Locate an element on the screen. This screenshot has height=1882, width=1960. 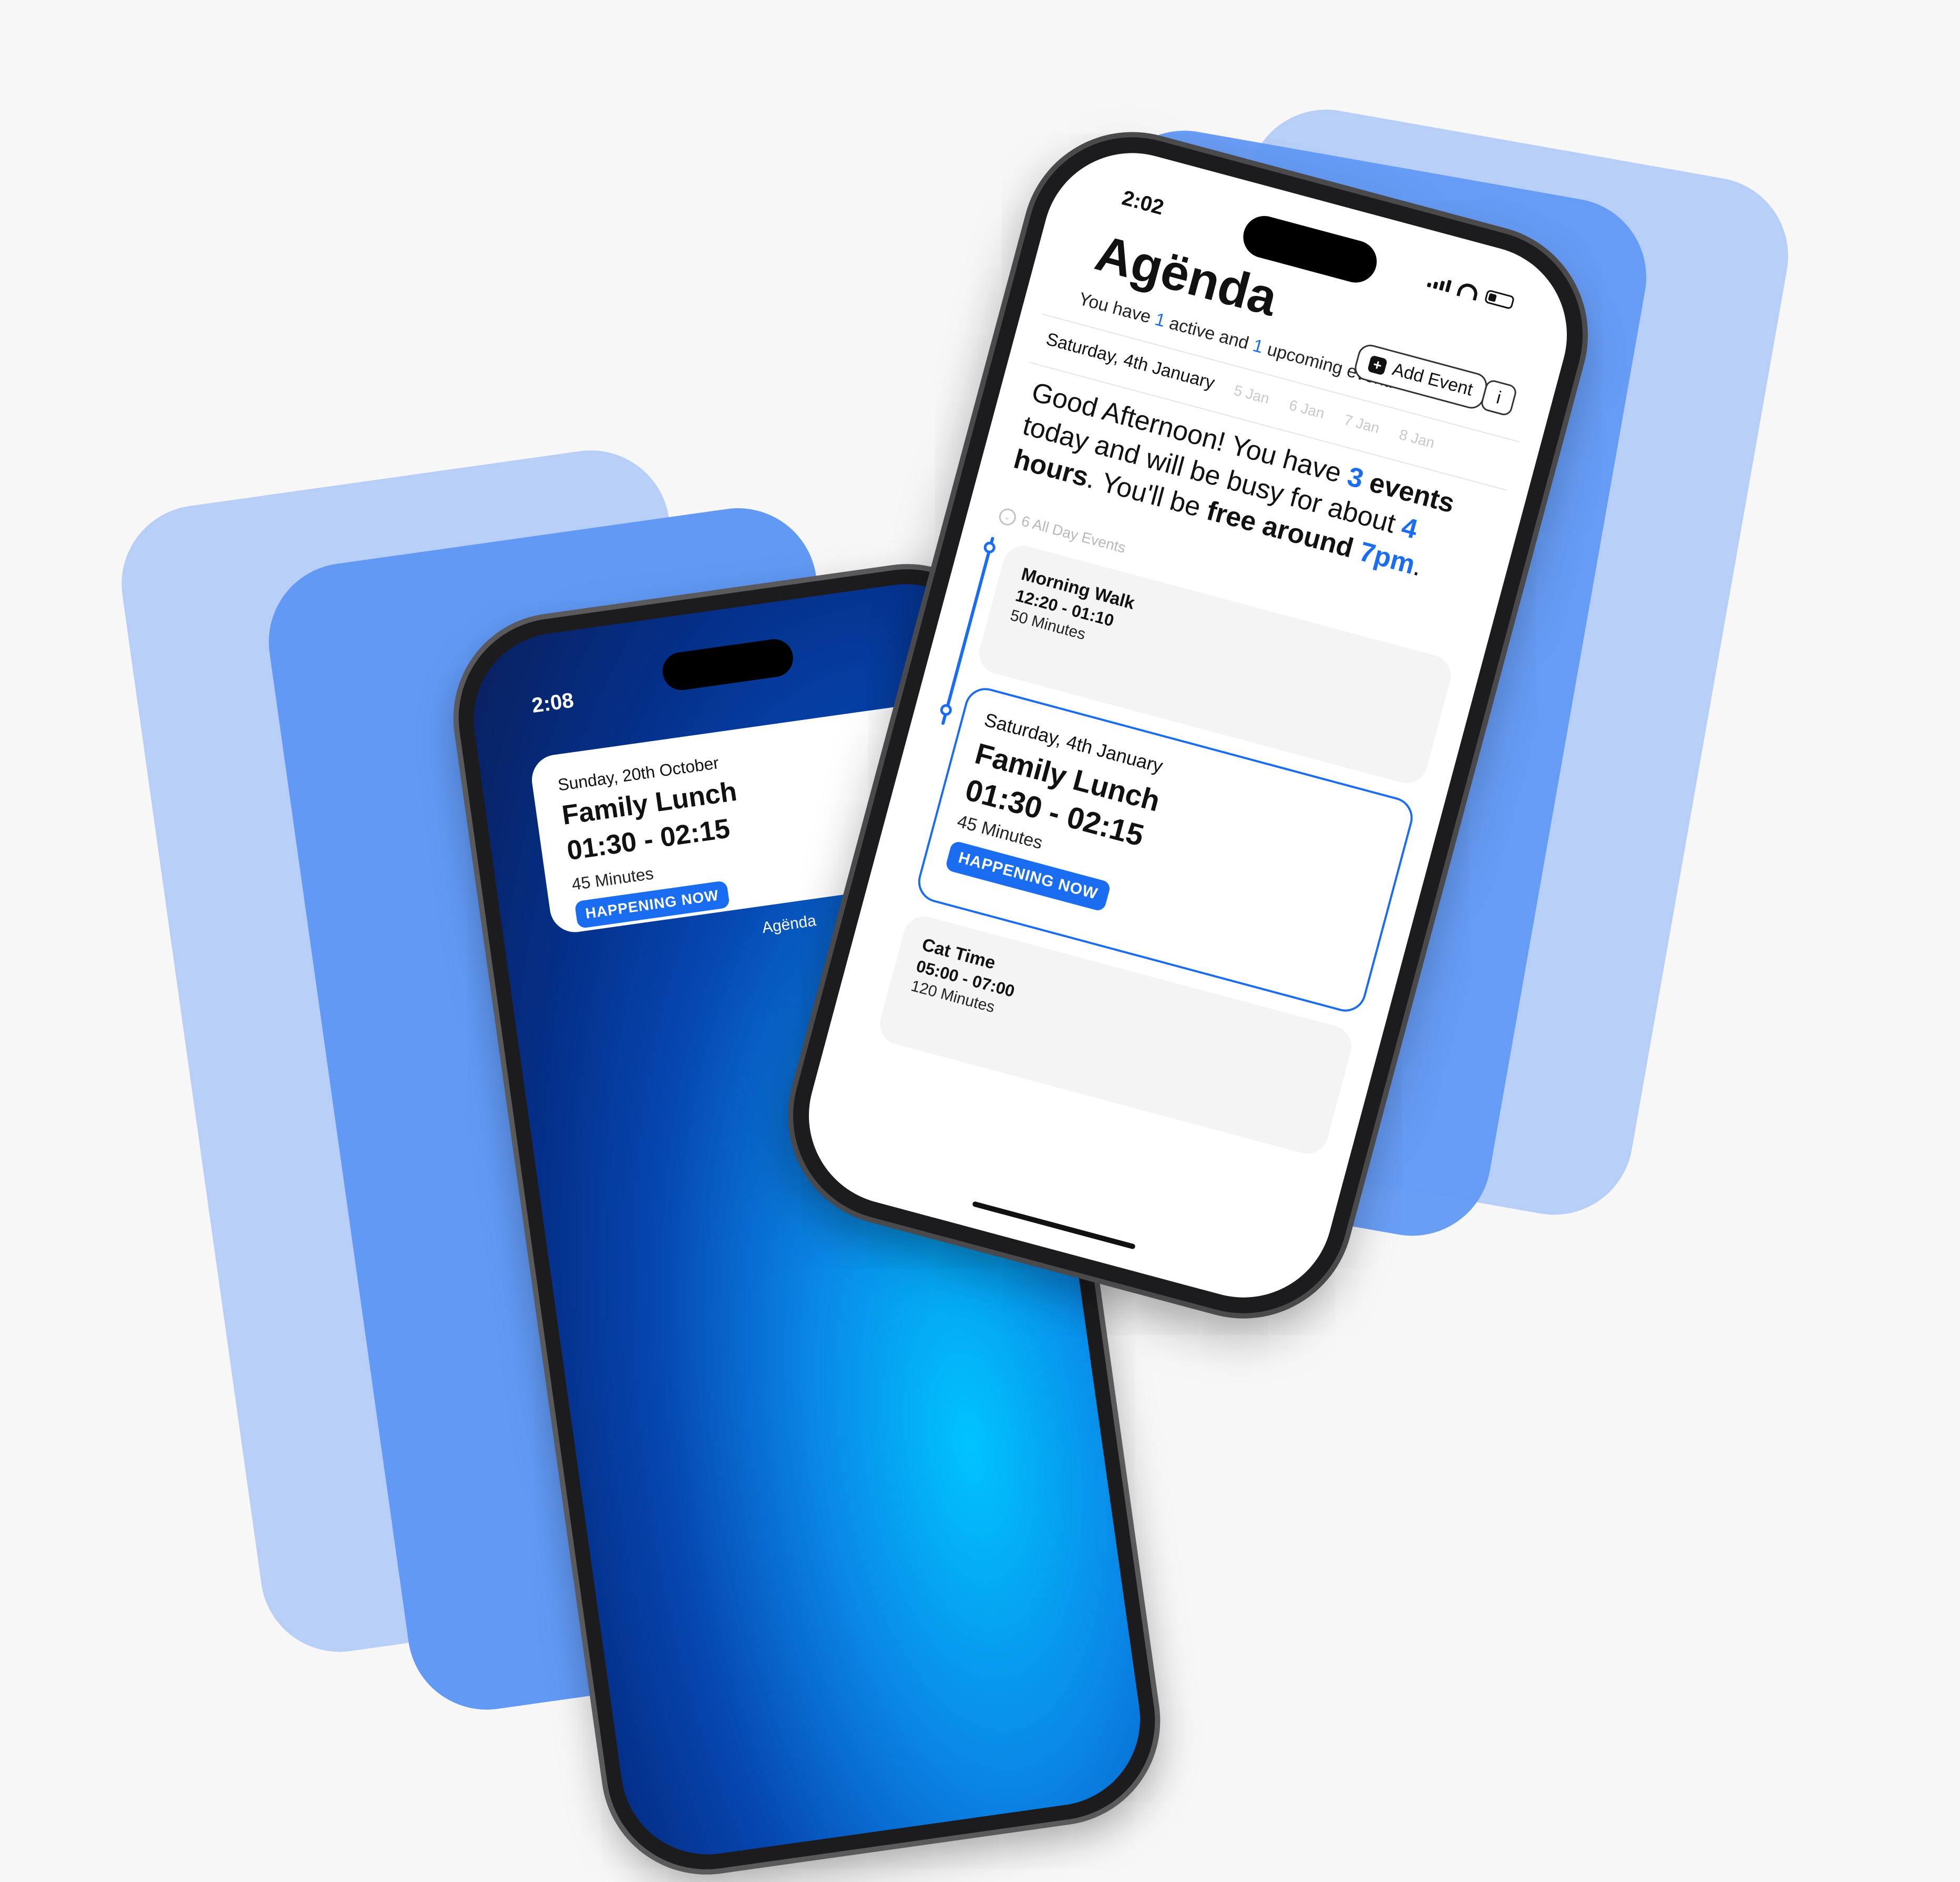
event-time-range: 12:20 - 01:10 is located at coordinates (1064, 608).